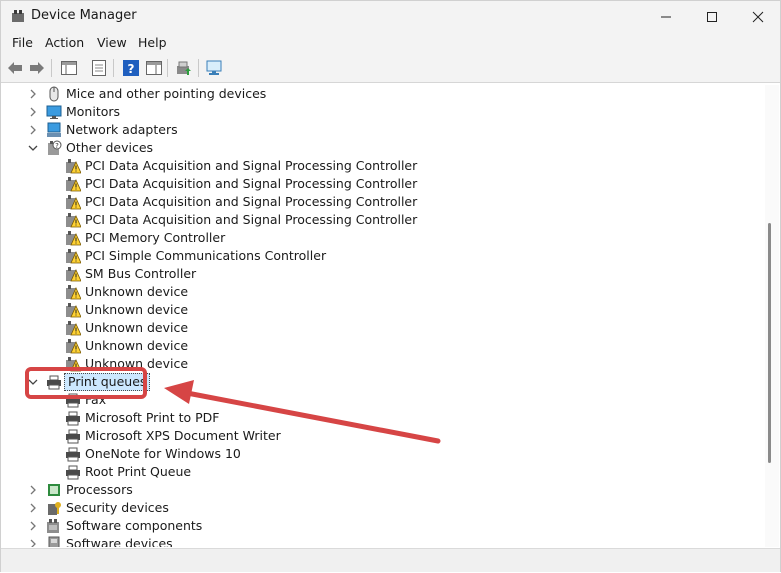  What do you see at coordinates (382, 541) in the screenshot?
I see `tree-category: Software devices` at bounding box center [382, 541].